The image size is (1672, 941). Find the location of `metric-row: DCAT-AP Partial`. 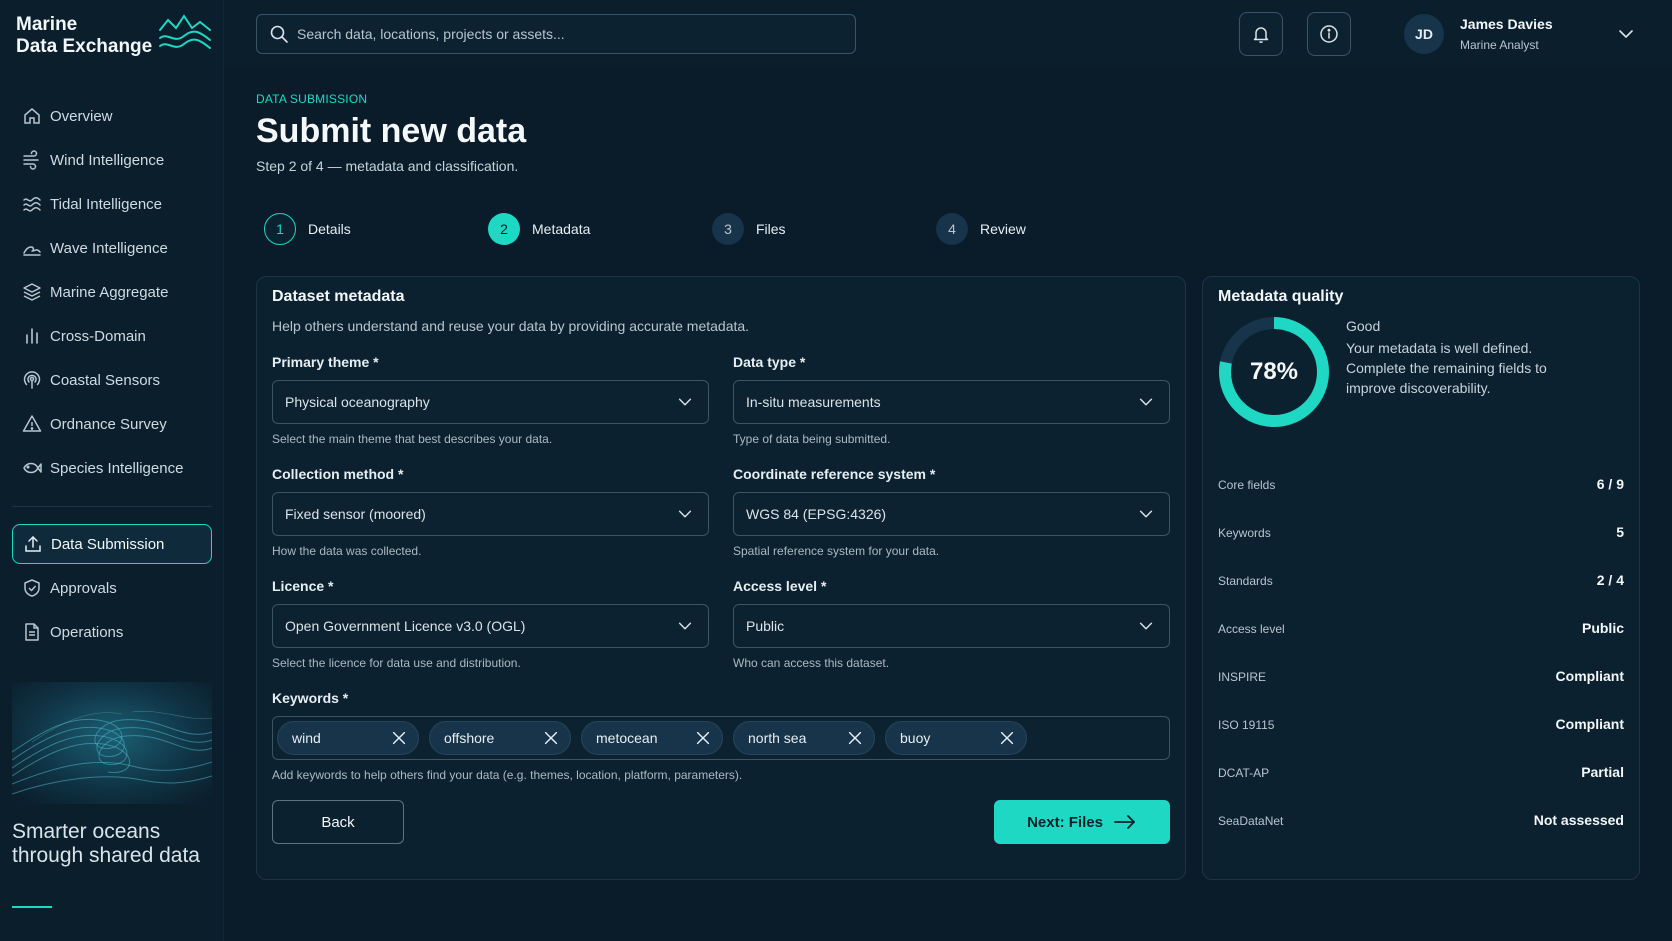

metric-row: DCAT-AP Partial is located at coordinates (1421, 776).